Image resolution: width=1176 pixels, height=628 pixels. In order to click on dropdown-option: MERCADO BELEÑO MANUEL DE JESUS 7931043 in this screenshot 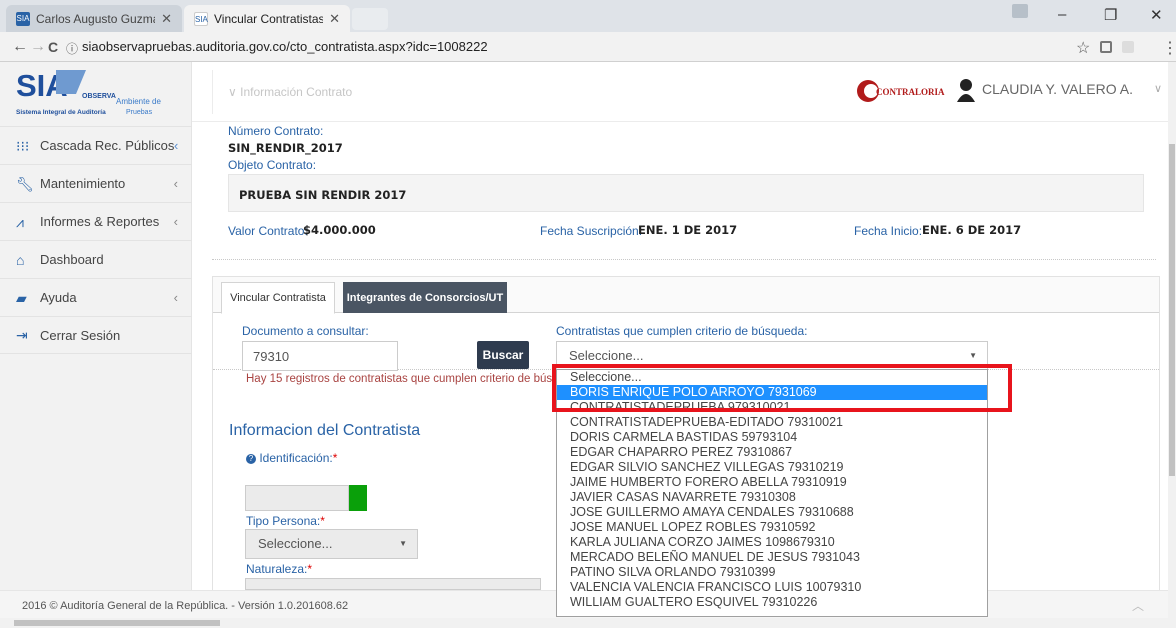, I will do `click(772, 557)`.